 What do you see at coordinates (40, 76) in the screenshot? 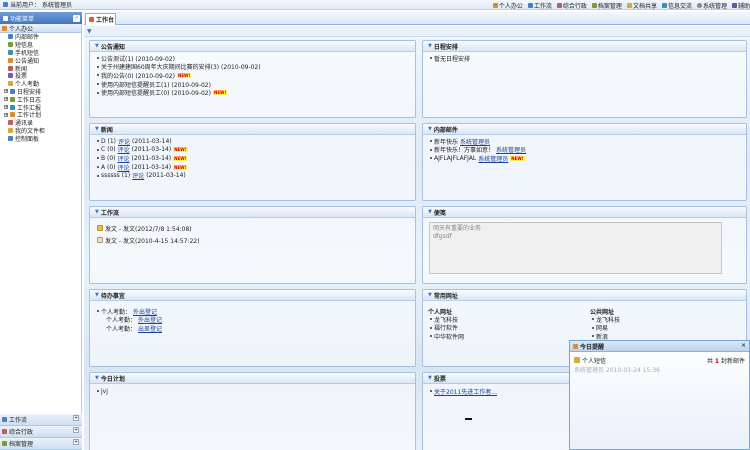
I see `sidebar-item-vote: 投票` at bounding box center [40, 76].